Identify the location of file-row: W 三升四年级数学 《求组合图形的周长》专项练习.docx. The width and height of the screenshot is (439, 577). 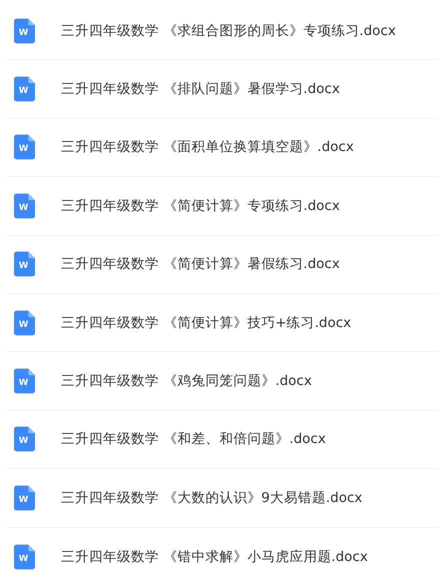
(222, 31).